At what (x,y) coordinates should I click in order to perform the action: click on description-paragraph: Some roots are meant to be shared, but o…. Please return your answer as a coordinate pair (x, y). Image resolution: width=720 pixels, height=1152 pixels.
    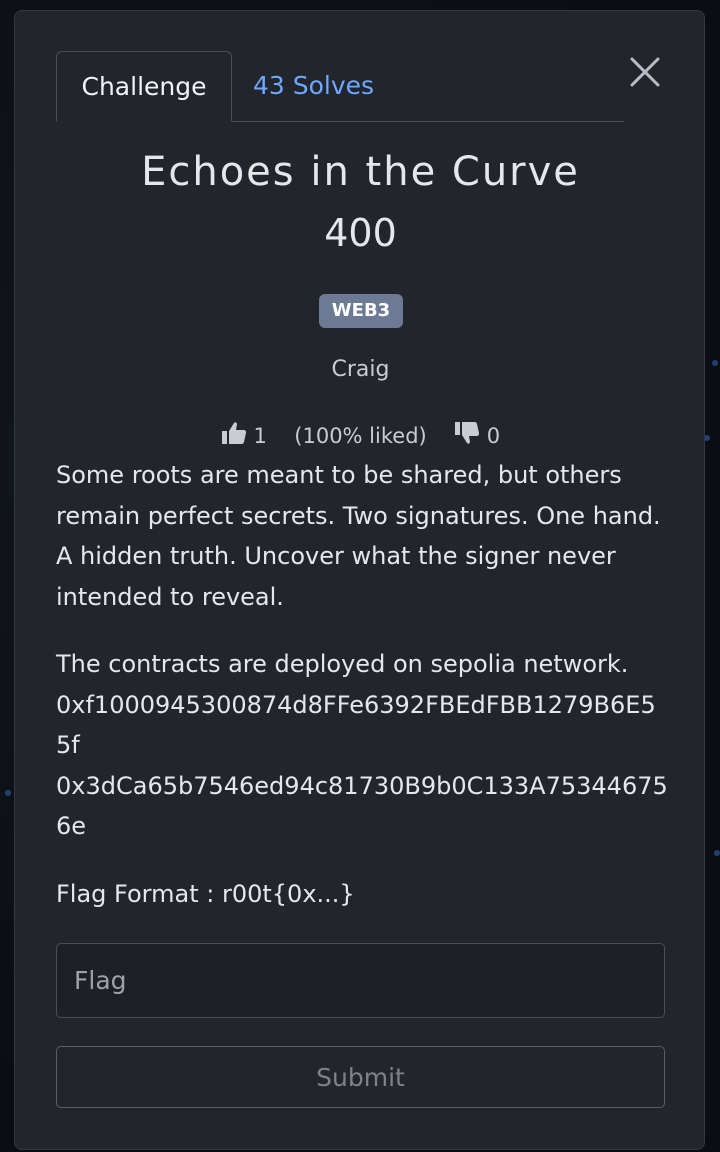
    Looking at the image, I should click on (358, 536).